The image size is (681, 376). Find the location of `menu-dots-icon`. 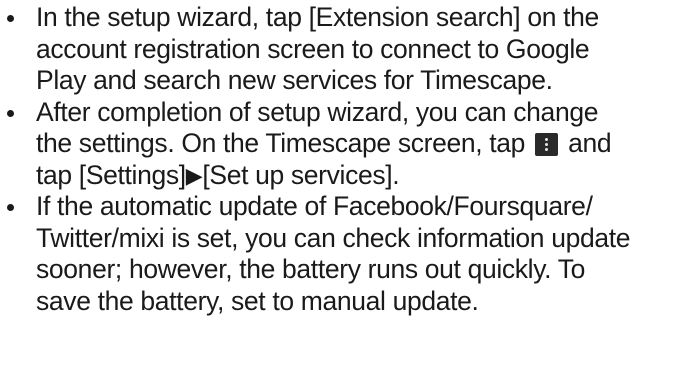

menu-dots-icon is located at coordinates (547, 144).